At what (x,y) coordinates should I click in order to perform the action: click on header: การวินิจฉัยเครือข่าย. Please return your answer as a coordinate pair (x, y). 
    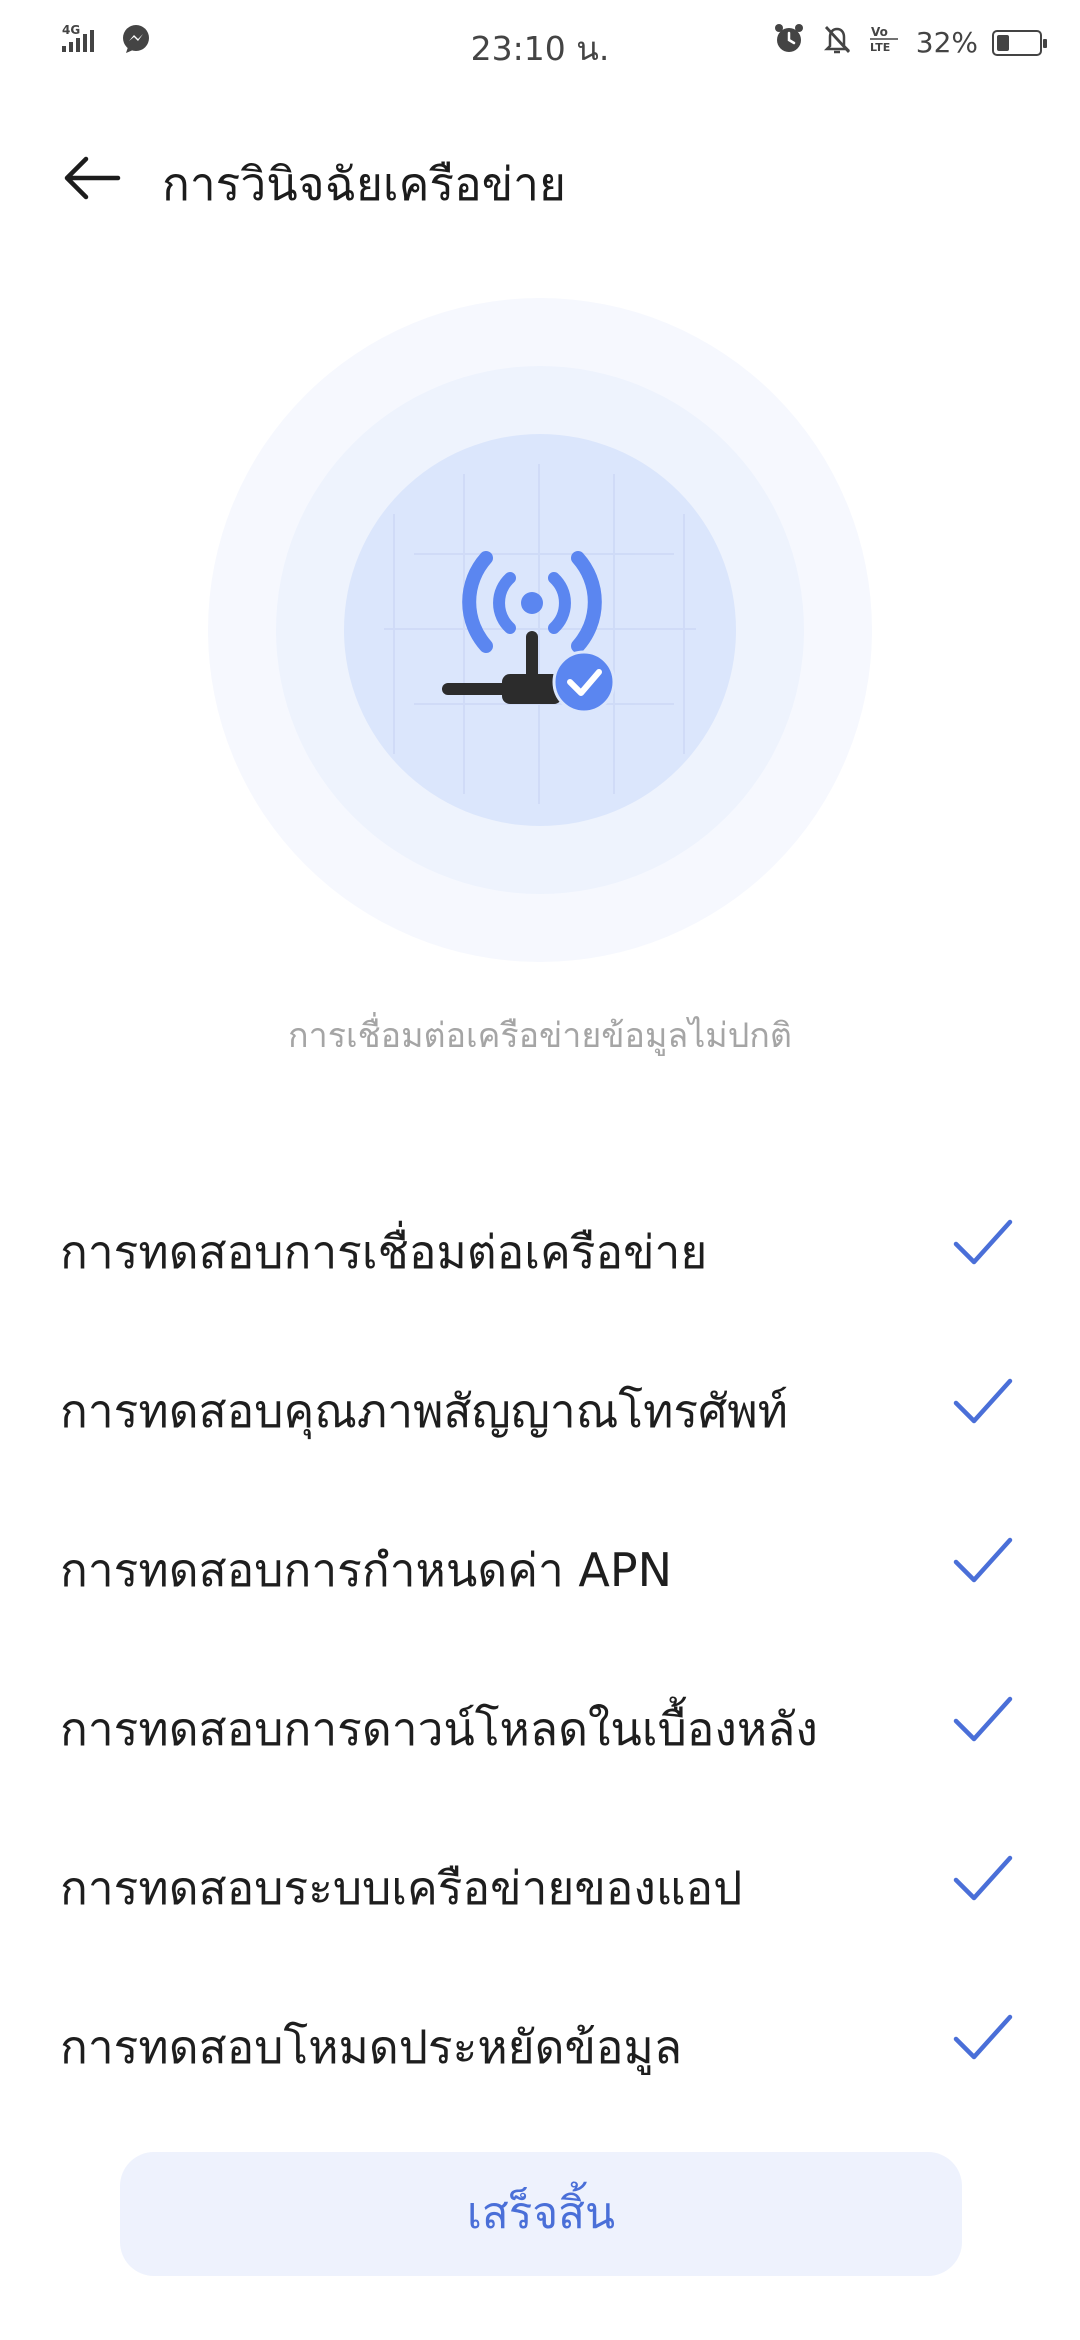
    Looking at the image, I should click on (540, 175).